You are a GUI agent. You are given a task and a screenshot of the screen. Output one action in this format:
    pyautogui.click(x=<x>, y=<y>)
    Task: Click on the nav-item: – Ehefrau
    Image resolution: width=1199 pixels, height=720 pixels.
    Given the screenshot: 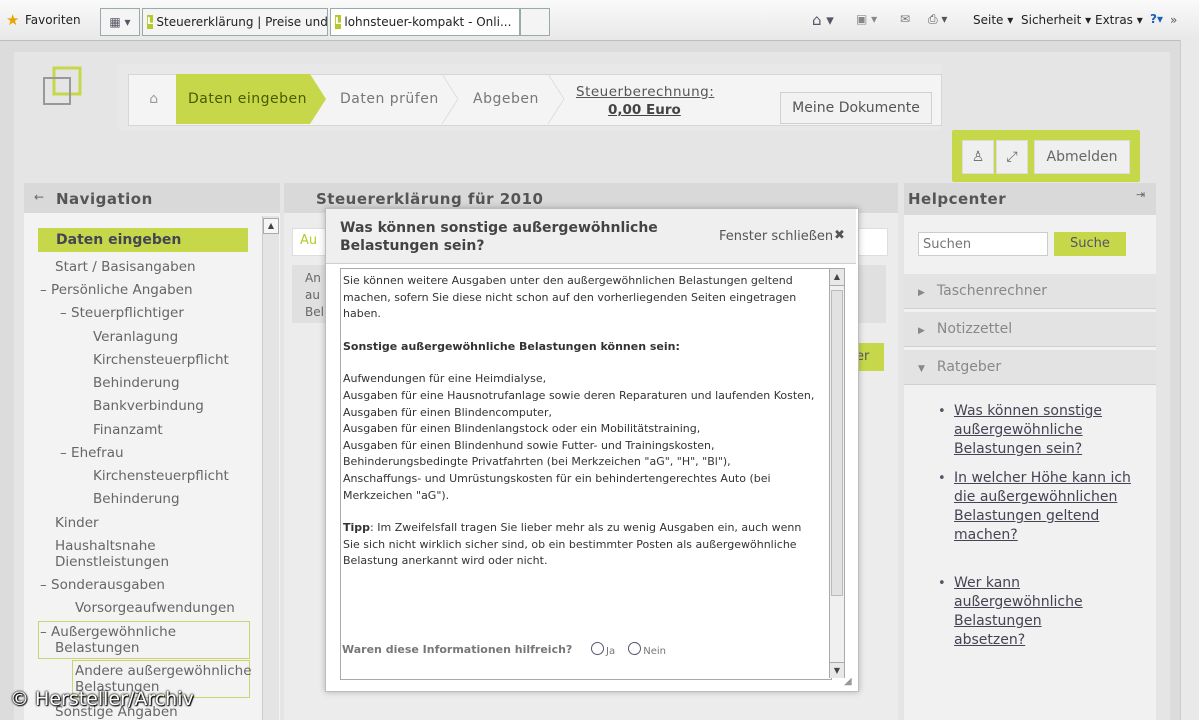 What is the action you would take?
    pyautogui.click(x=92, y=453)
    